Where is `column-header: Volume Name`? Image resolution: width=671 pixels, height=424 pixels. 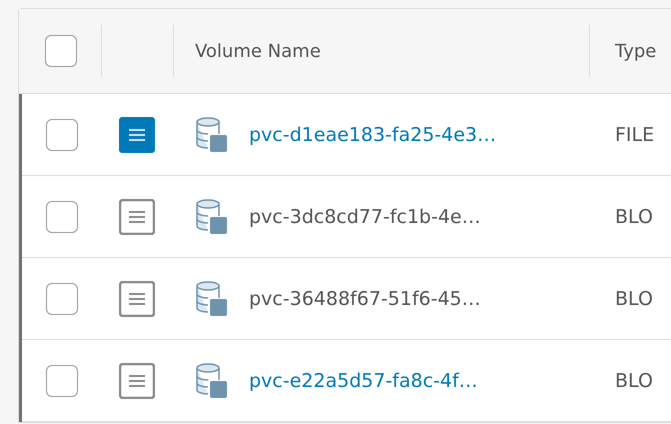 column-header: Volume Name is located at coordinates (258, 51).